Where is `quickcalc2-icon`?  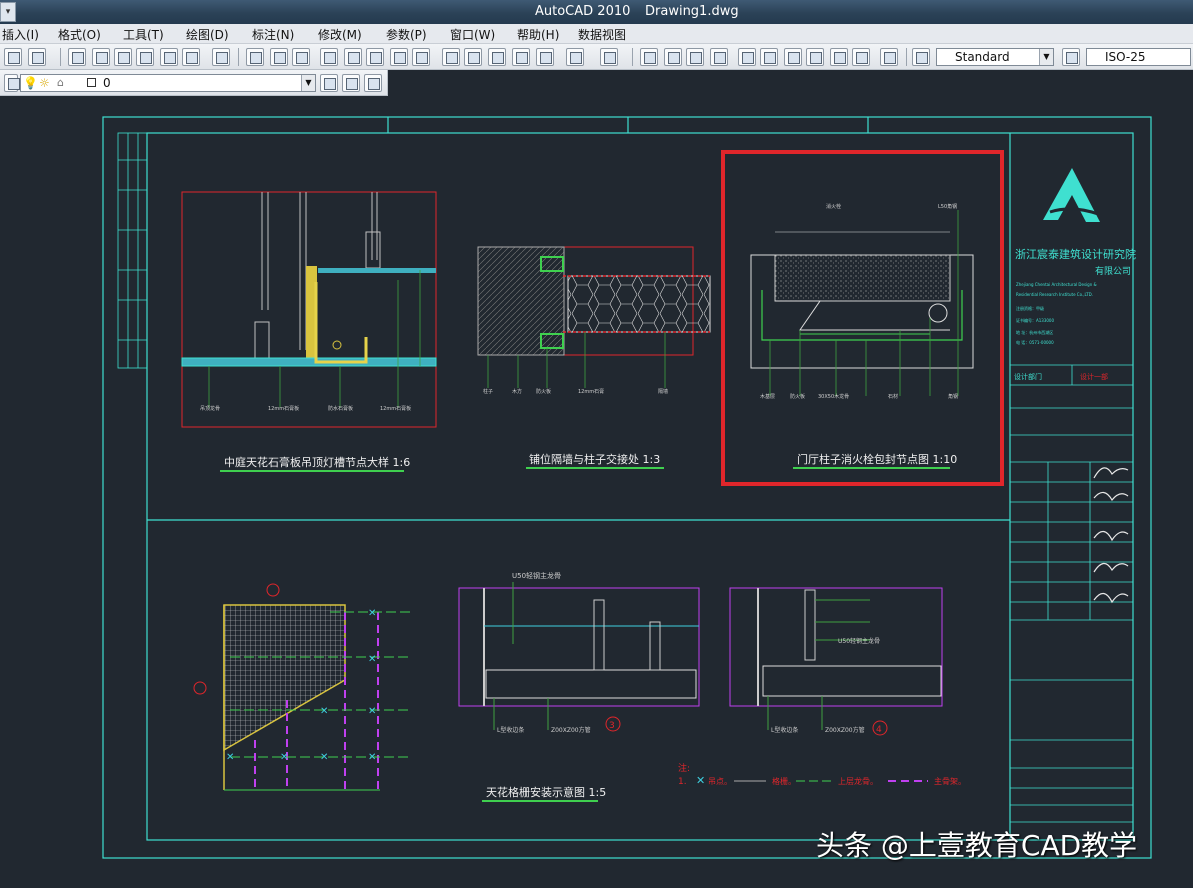 quickcalc2-icon is located at coordinates (861, 57).